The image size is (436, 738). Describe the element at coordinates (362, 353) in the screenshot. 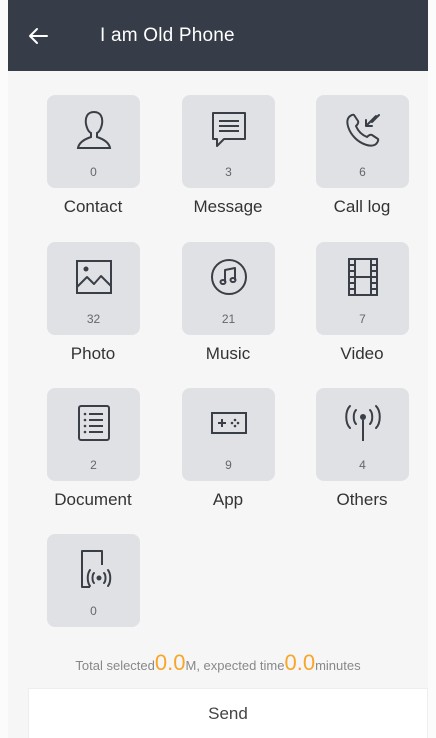

I see `video-label: Video` at that location.